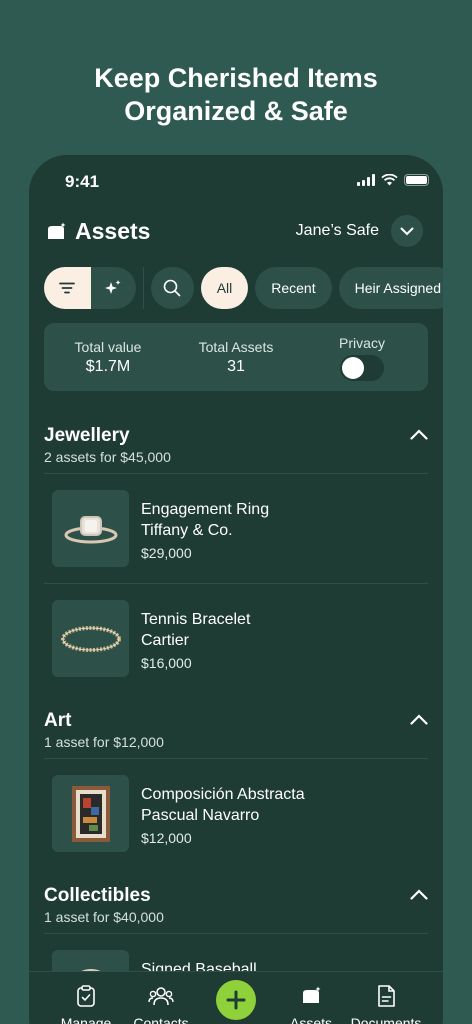 Image resolution: width=472 pixels, height=1024 pixels. What do you see at coordinates (97, 895) in the screenshot?
I see `section-title: Collectibles` at bounding box center [97, 895].